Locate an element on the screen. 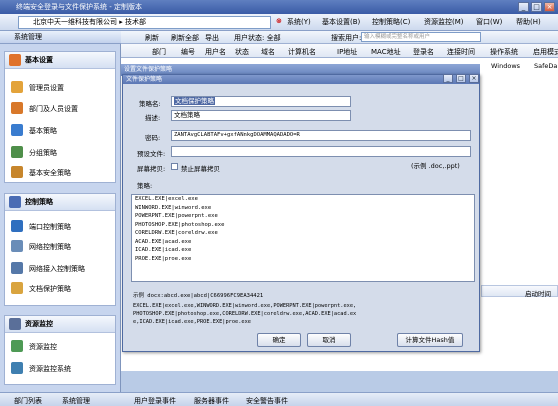 The width and height of the screenshot is (558, 406). menu-resource-monitor: 资源监控(M) is located at coordinates (444, 22).